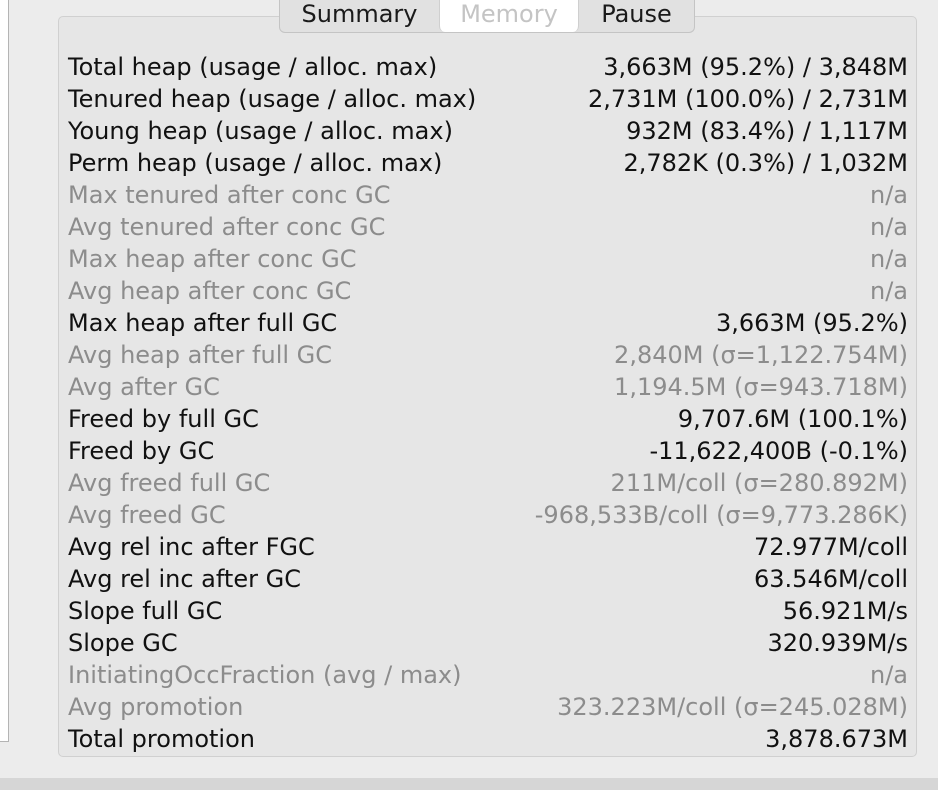 The image size is (938, 790). Describe the element at coordinates (811, 323) in the screenshot. I see `stat-value: 3,663M (95.2%)` at that location.